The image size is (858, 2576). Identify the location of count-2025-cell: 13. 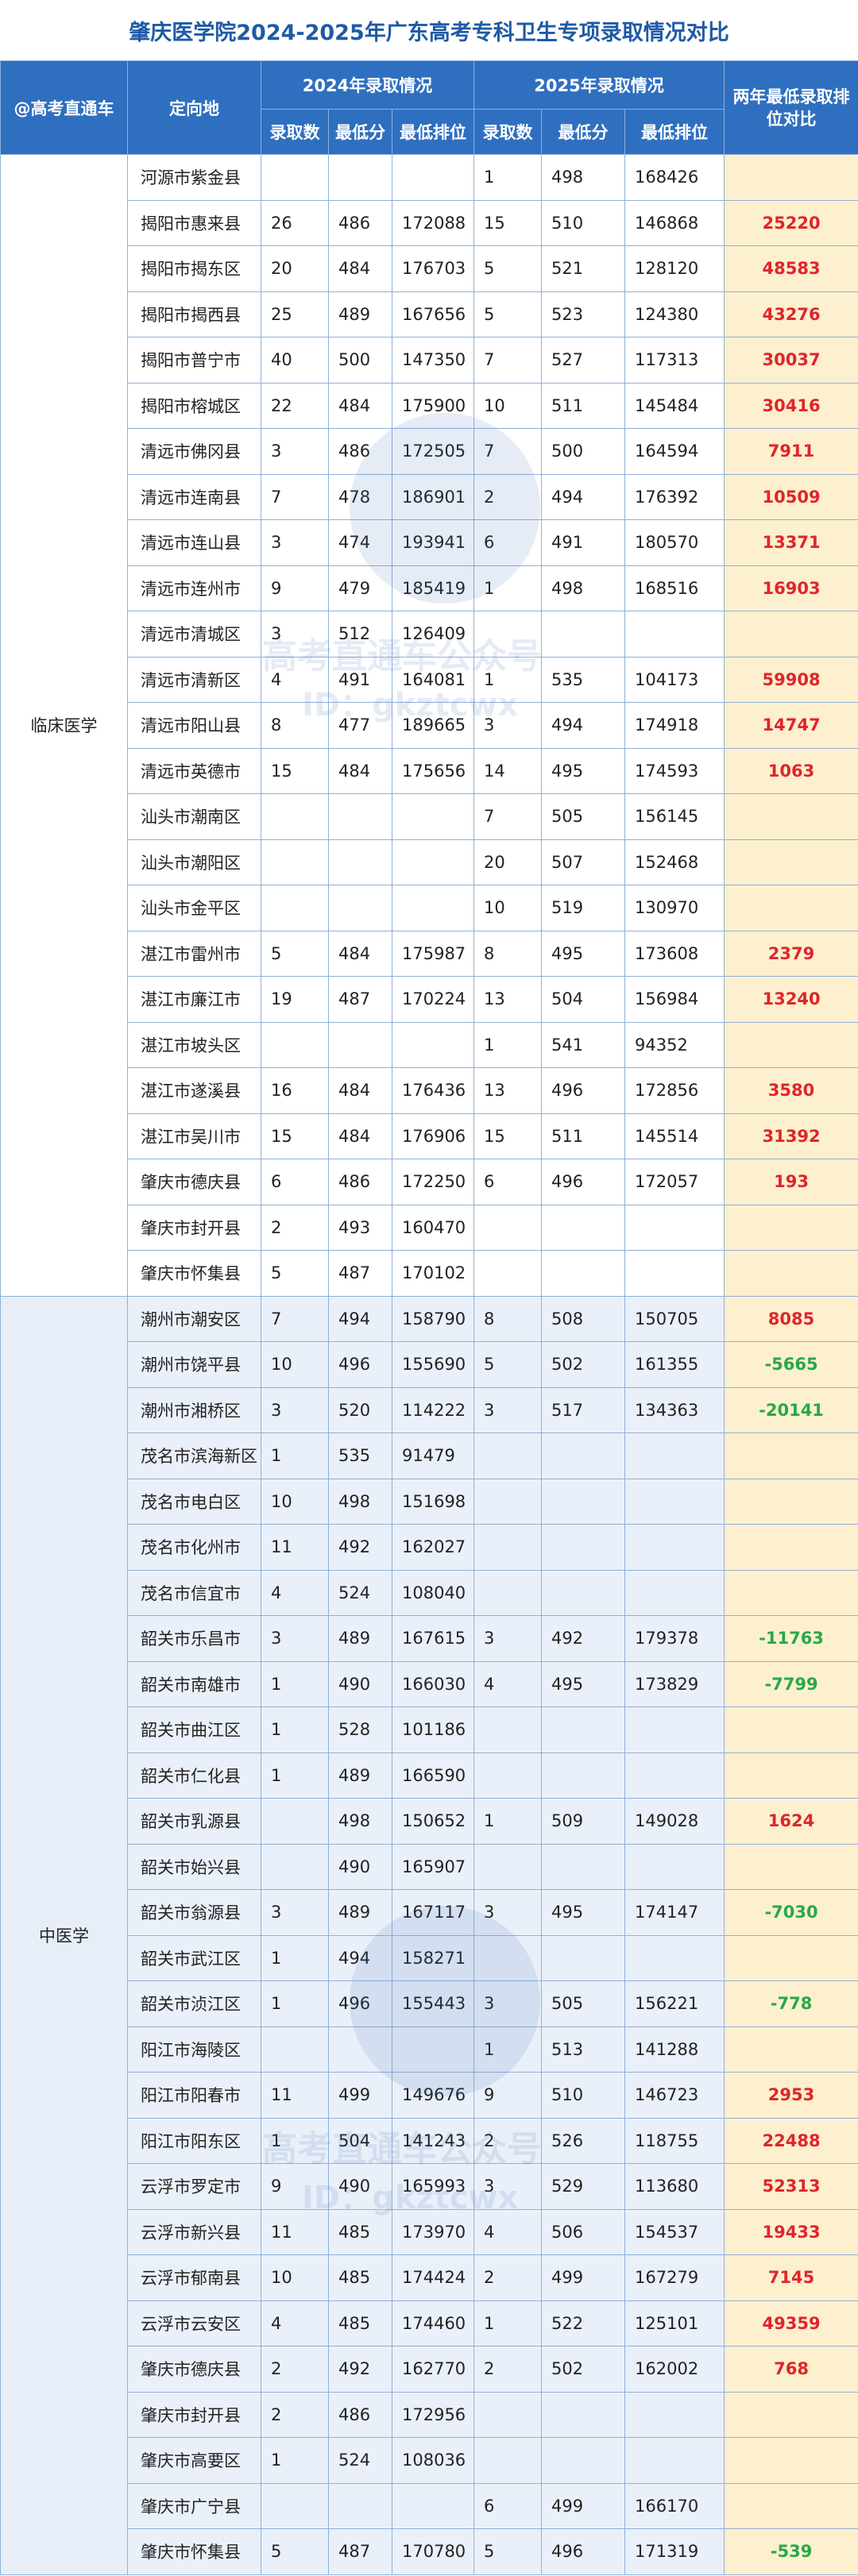
(508, 1090).